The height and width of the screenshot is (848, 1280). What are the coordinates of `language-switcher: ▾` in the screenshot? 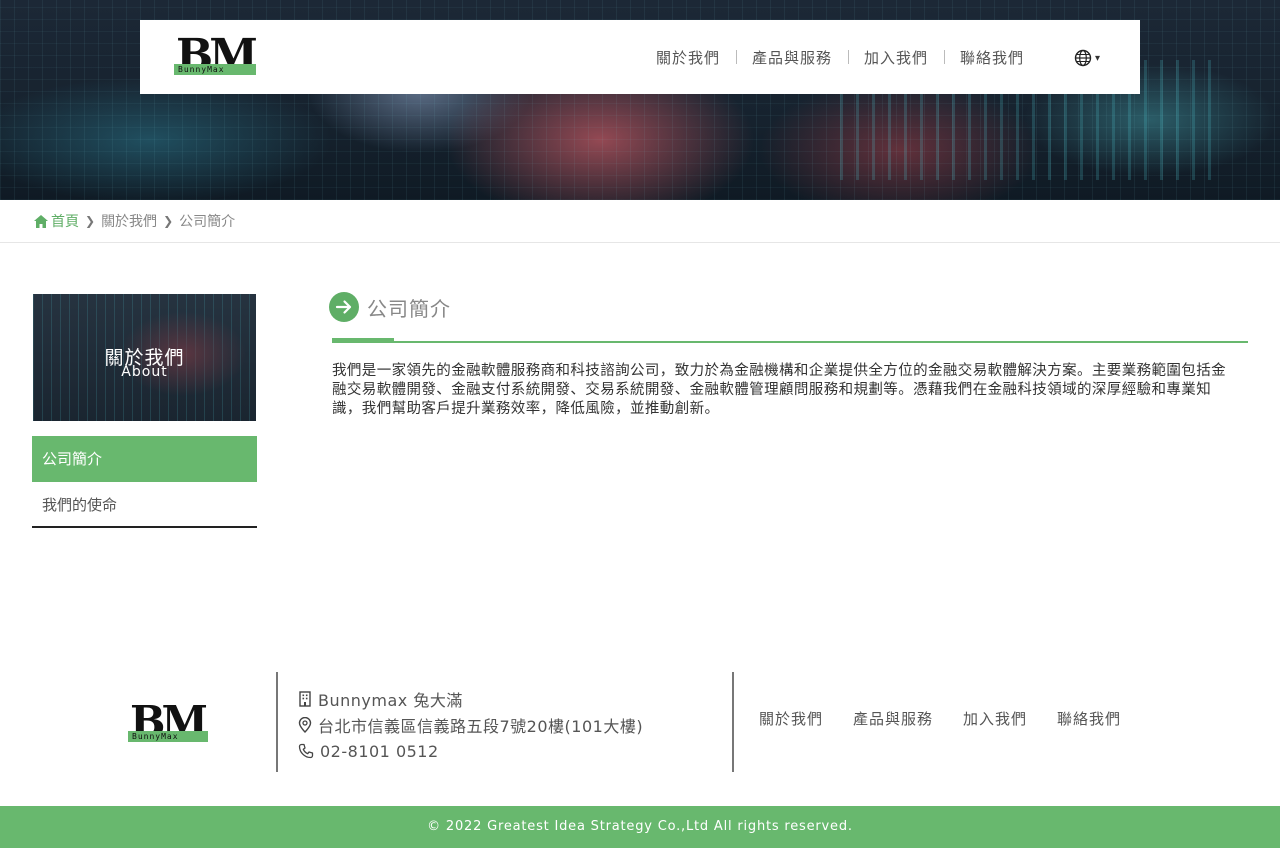 It's located at (1090, 58).